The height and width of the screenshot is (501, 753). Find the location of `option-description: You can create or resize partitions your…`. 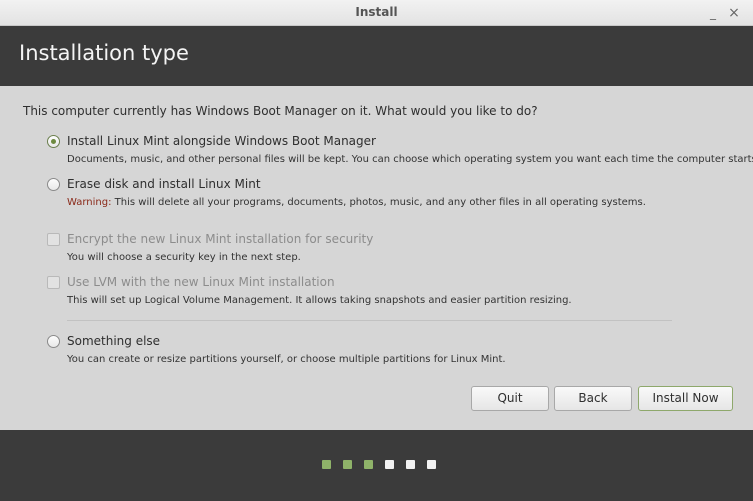

option-description: You can create or resize partitions your… is located at coordinates (286, 359).